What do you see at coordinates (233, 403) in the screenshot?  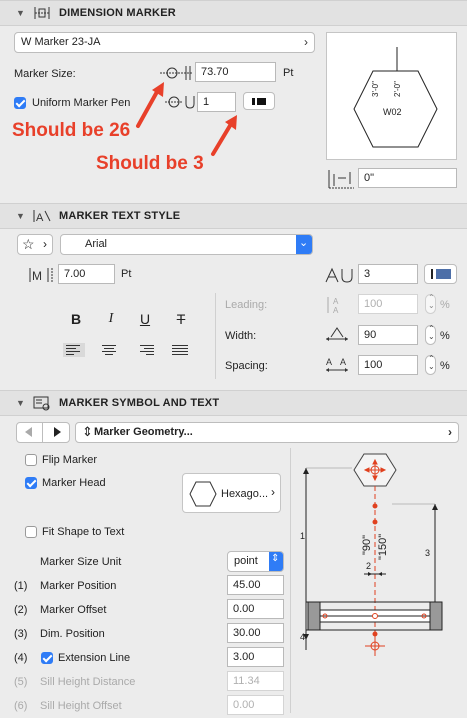 I see `marker-symbol-header: ▼ MARKER SYMBOL AND TEXT` at bounding box center [233, 403].